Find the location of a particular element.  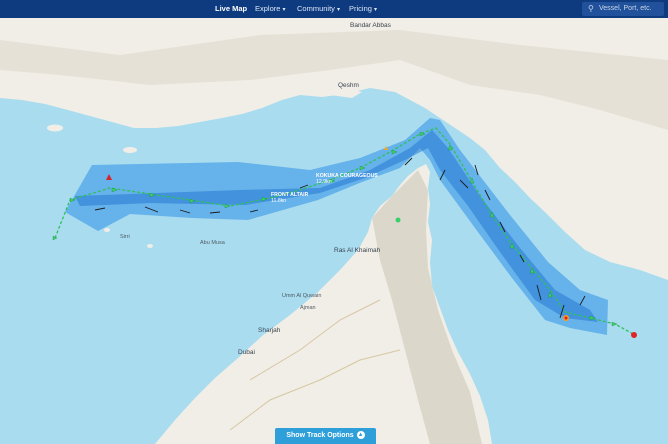

island-abu-musa is located at coordinates (150, 246).